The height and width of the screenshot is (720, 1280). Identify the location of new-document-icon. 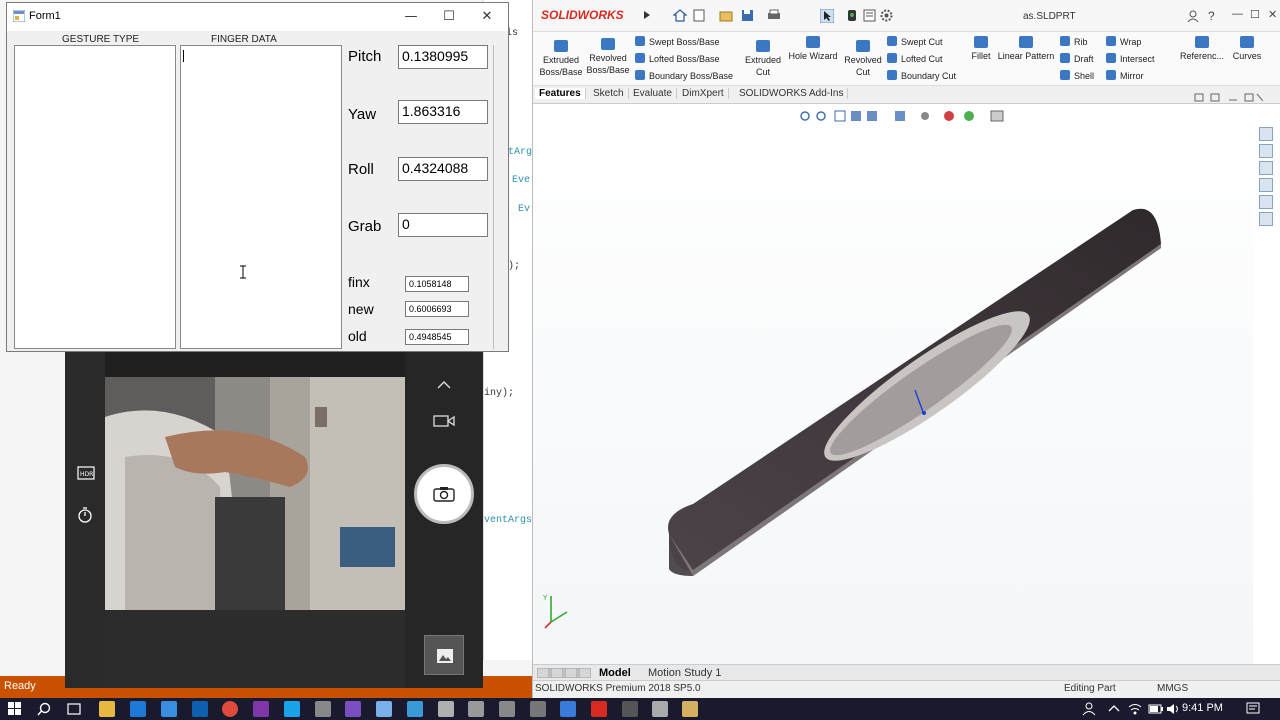
(699, 15).